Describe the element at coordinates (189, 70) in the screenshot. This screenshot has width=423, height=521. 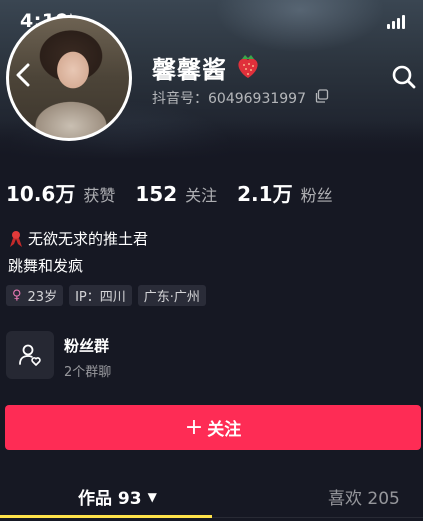
I see `profile-name: 馨馨酱` at that location.